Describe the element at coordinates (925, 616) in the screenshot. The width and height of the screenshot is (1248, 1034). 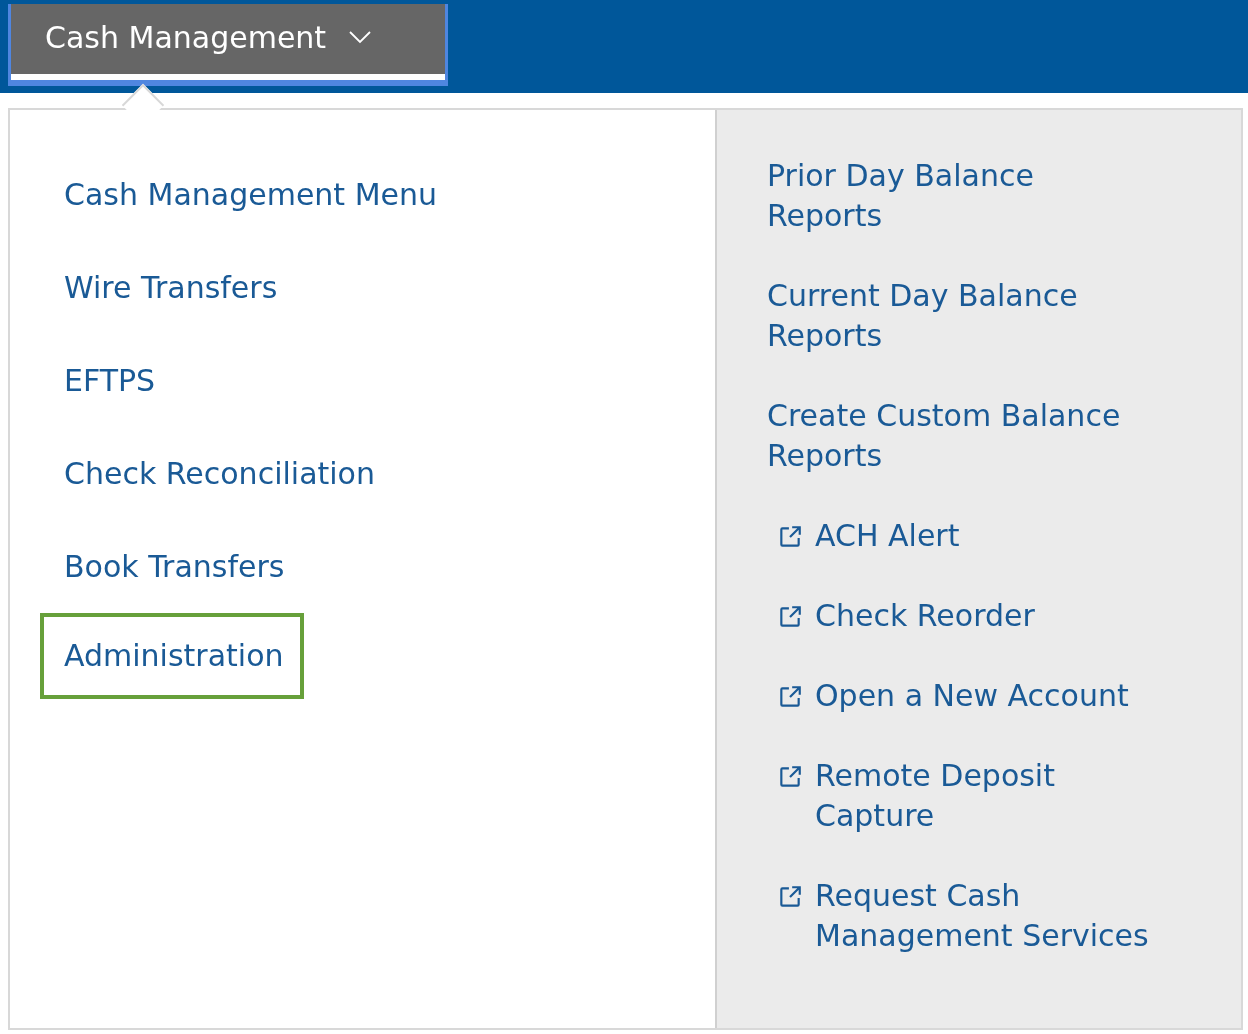
I see `menu-link: Check Reorder` at that location.